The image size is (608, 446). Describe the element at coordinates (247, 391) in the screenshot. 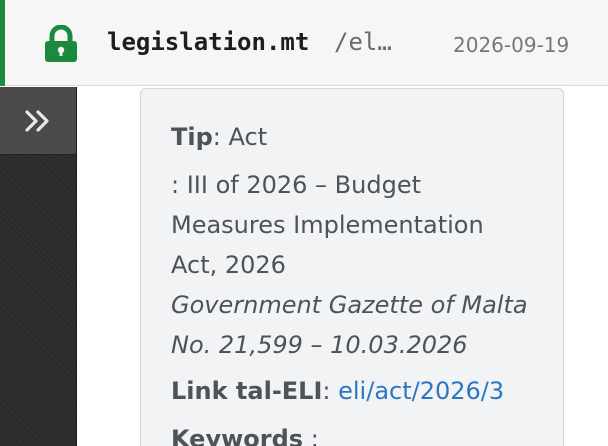

I see `eli-label: Link tal-ELI` at that location.